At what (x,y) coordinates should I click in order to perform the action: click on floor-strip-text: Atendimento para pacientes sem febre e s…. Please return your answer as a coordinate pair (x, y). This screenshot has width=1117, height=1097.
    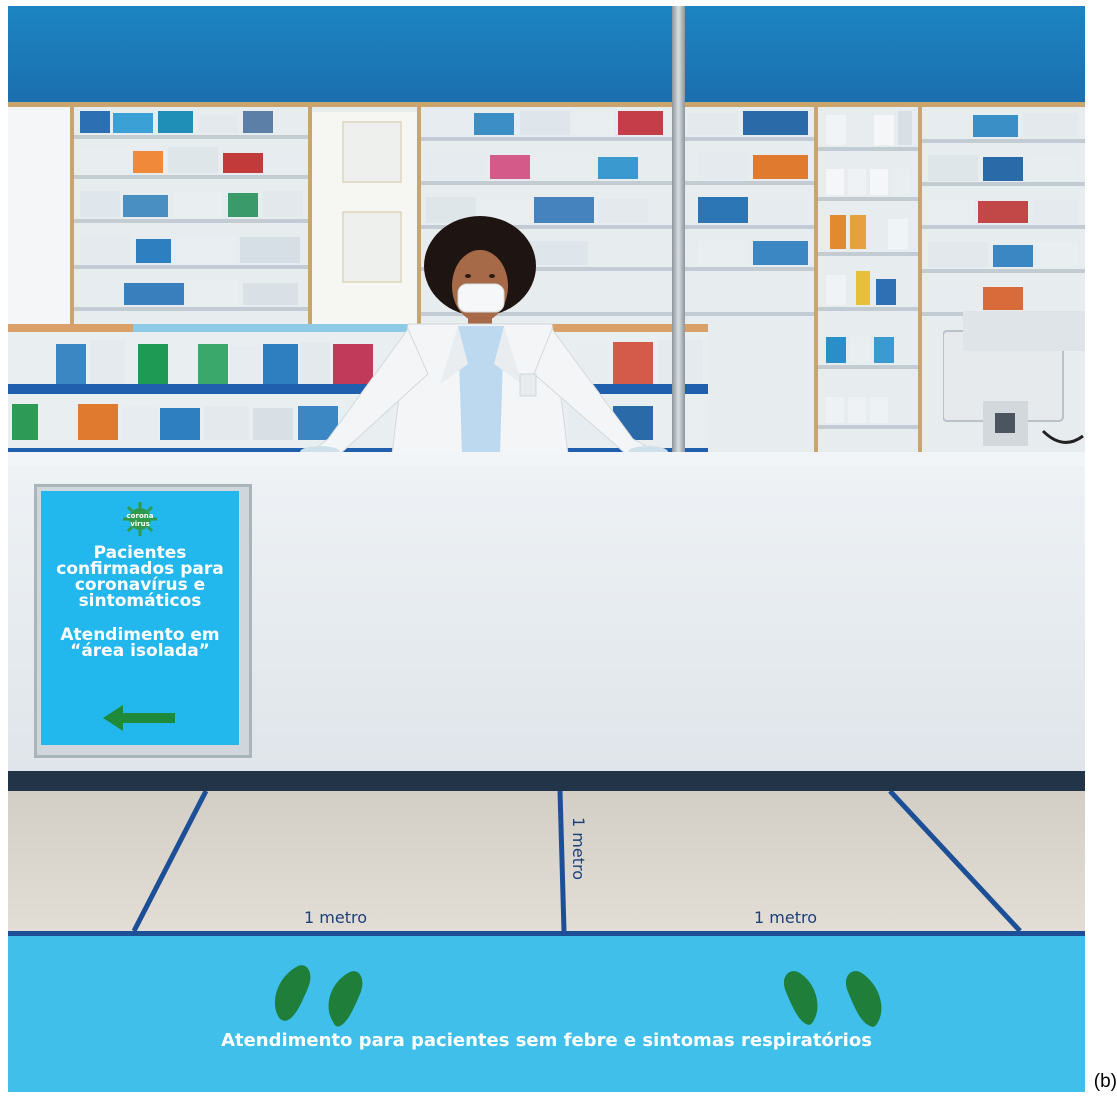
    Looking at the image, I should click on (546, 1040).